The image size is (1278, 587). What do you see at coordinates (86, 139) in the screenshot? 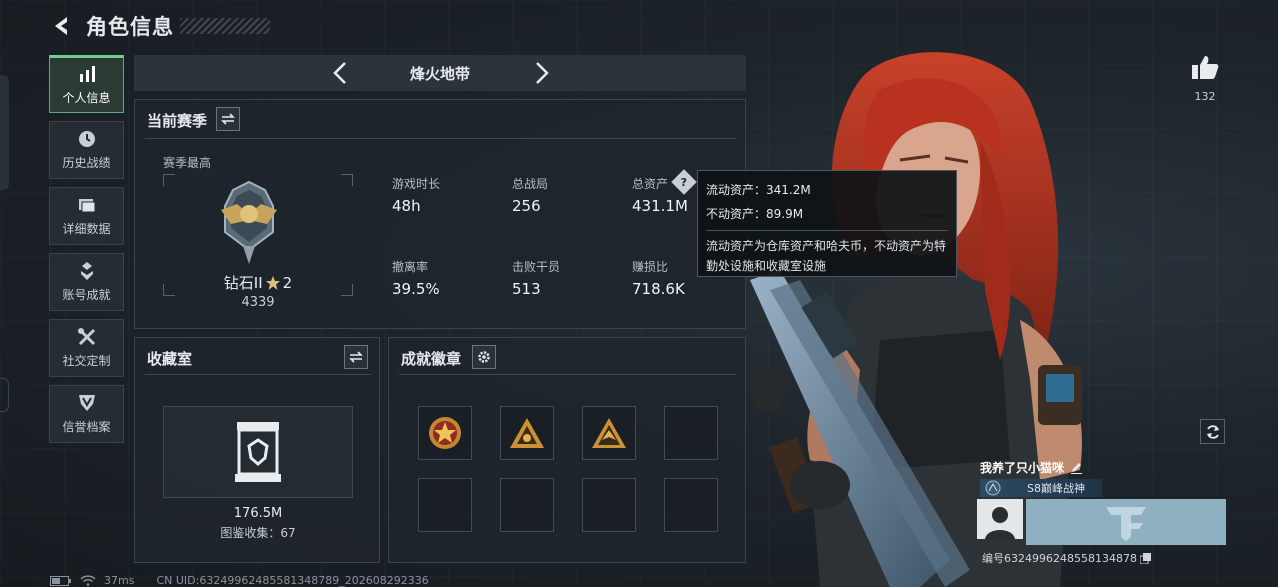
I see `history-icon` at bounding box center [86, 139].